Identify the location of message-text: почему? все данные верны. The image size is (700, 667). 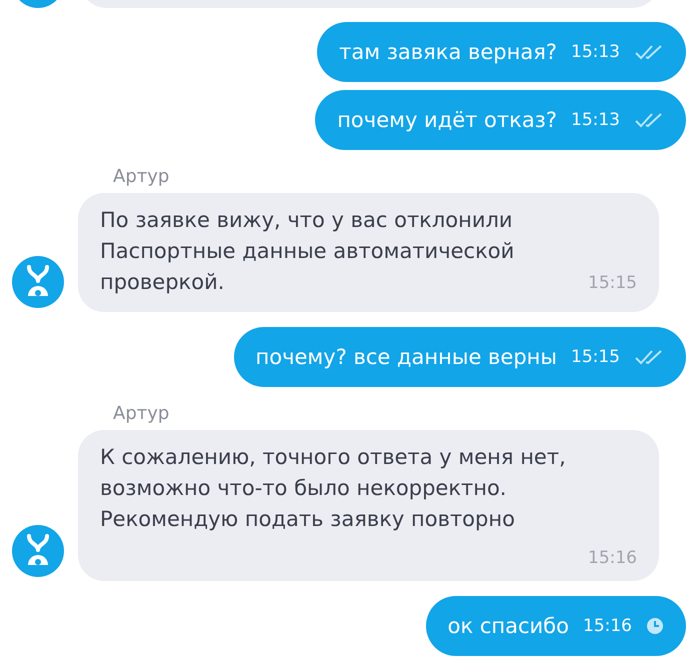
(406, 357).